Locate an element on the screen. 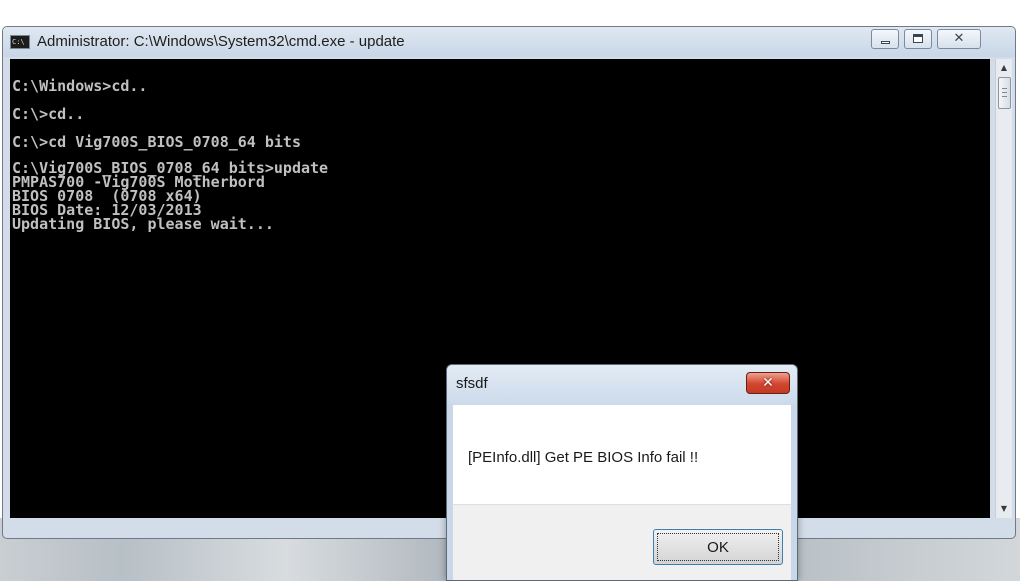  grip-icon is located at coordinates (1004, 92).